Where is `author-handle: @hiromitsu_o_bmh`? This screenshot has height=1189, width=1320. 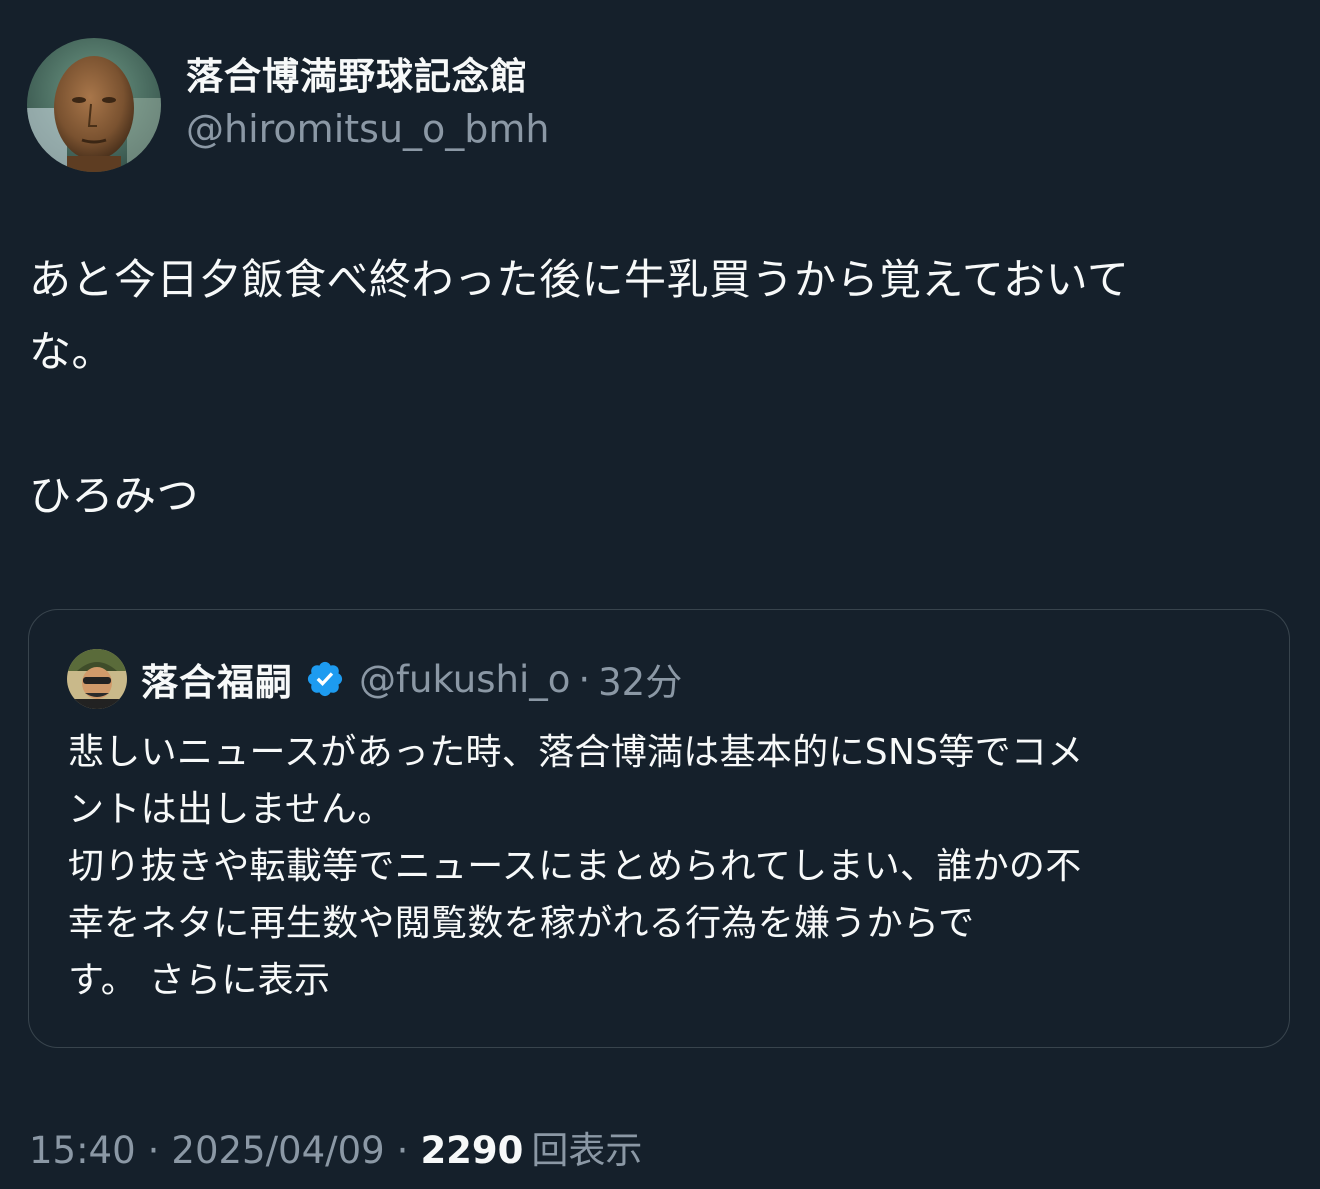
author-handle: @hiromitsu_o_bmh is located at coordinates (368, 129).